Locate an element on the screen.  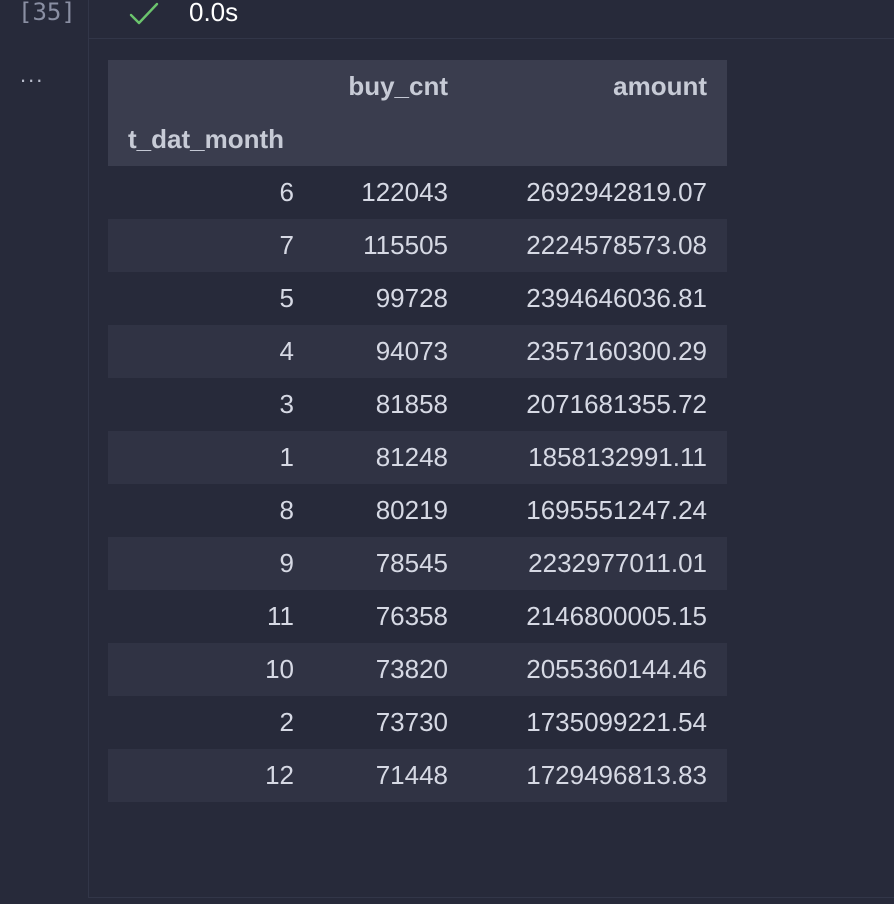
row-index: 5 is located at coordinates (286, 298).